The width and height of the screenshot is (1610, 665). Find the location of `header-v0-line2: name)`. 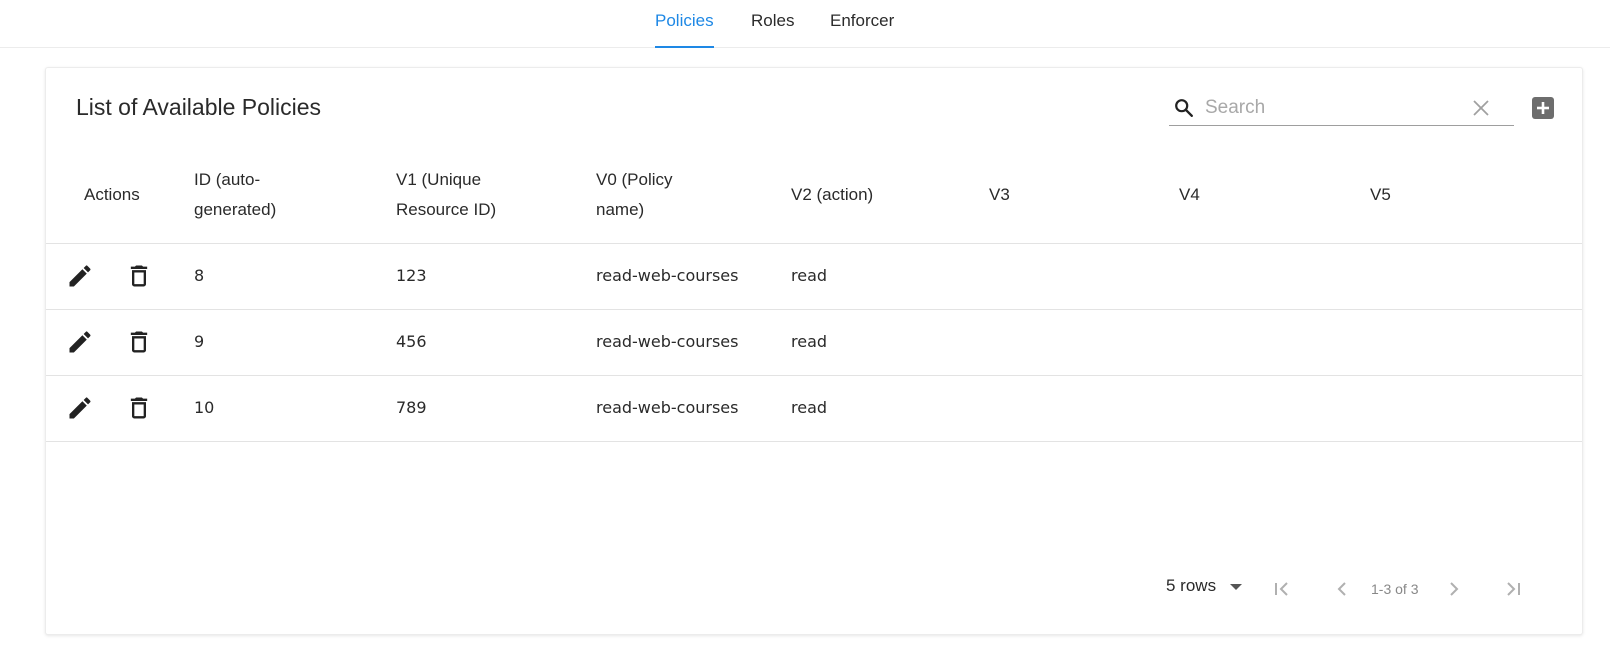

header-v0-line2: name) is located at coordinates (620, 209).